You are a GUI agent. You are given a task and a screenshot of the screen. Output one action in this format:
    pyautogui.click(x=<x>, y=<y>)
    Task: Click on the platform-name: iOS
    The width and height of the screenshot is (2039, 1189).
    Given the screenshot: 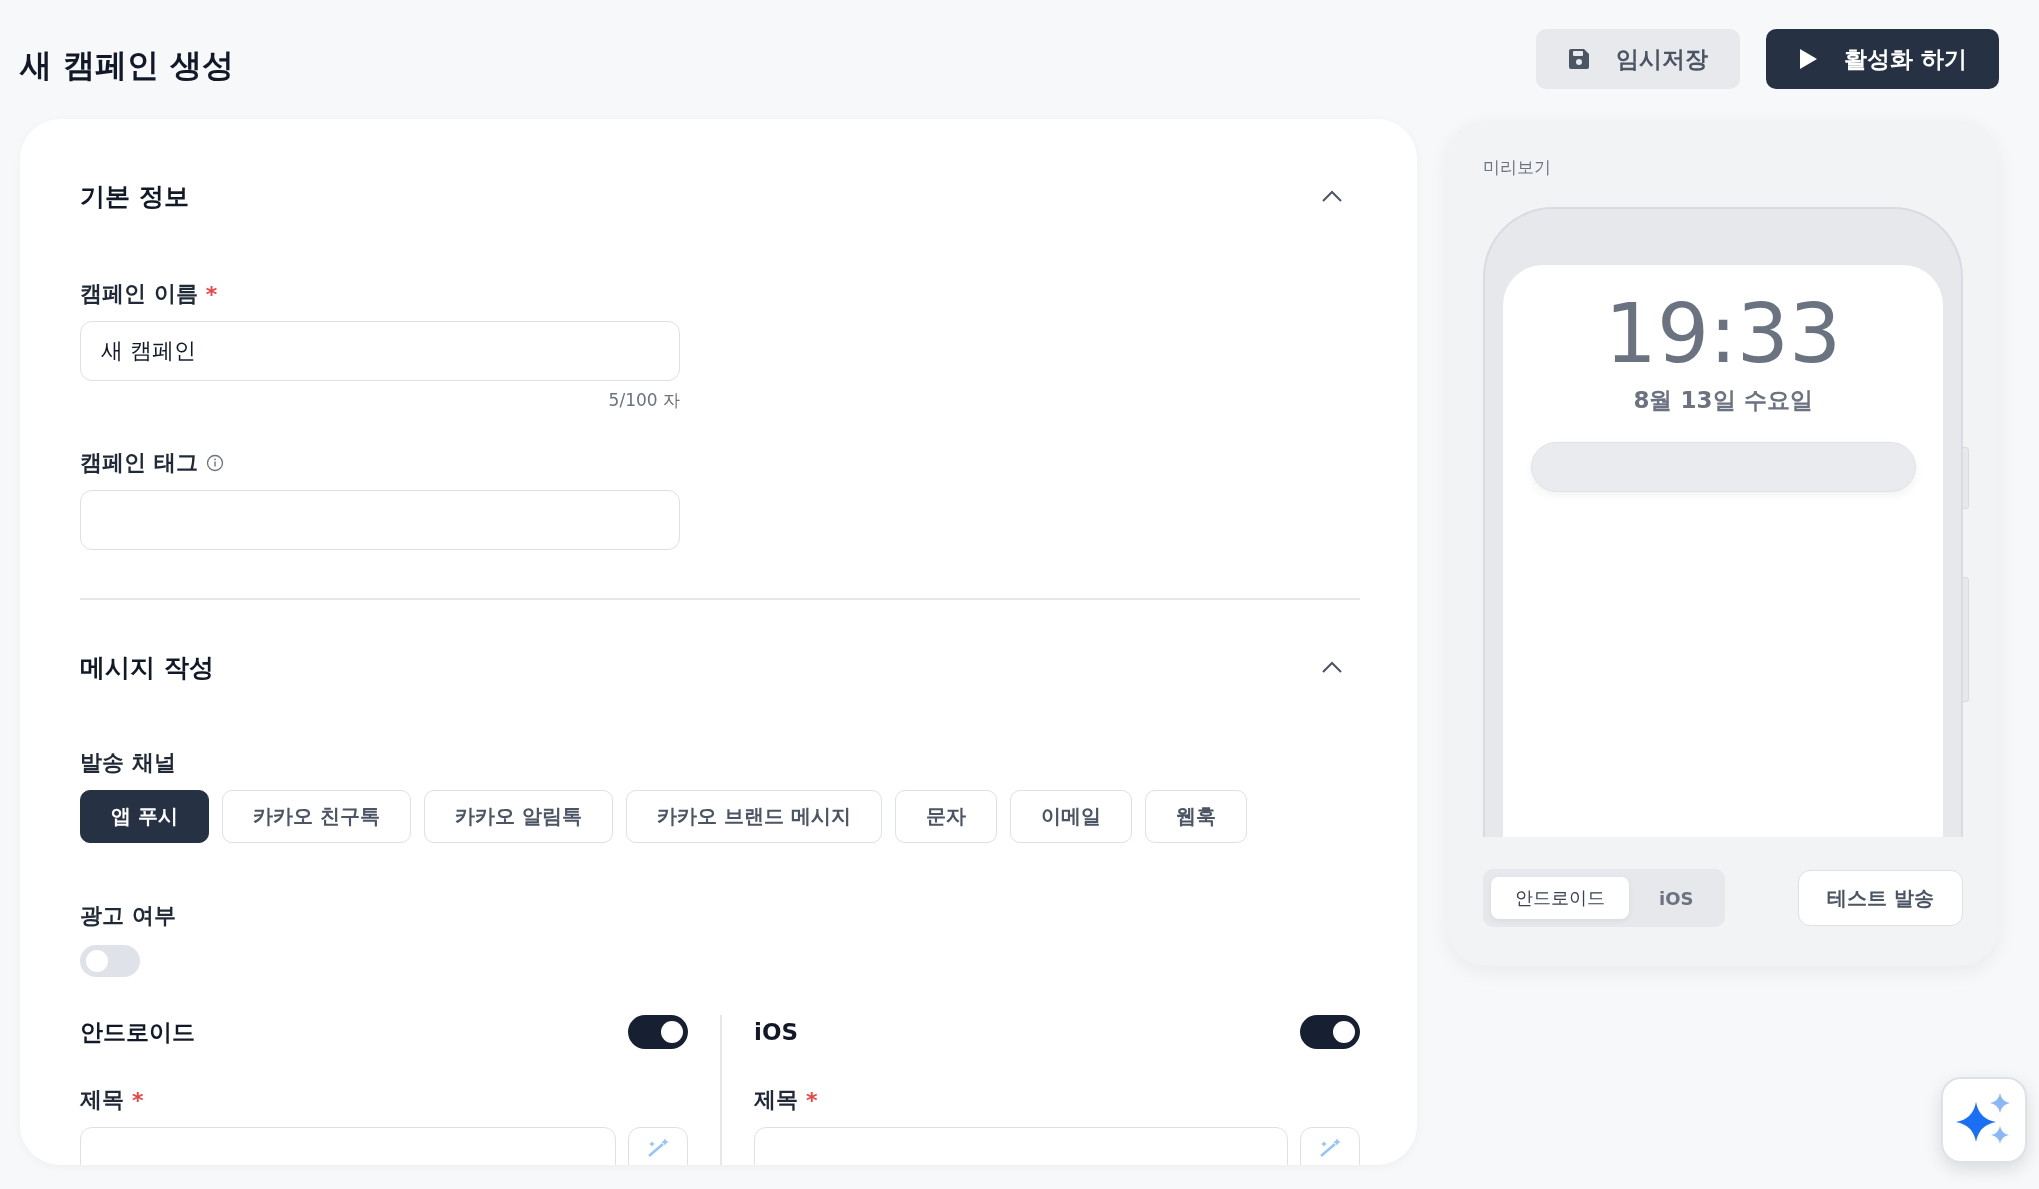 What is the action you would take?
    pyautogui.click(x=776, y=1032)
    